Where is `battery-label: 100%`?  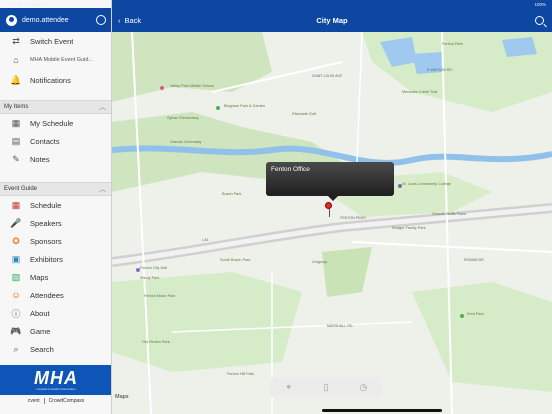 battery-label: 100% is located at coordinates (540, 4).